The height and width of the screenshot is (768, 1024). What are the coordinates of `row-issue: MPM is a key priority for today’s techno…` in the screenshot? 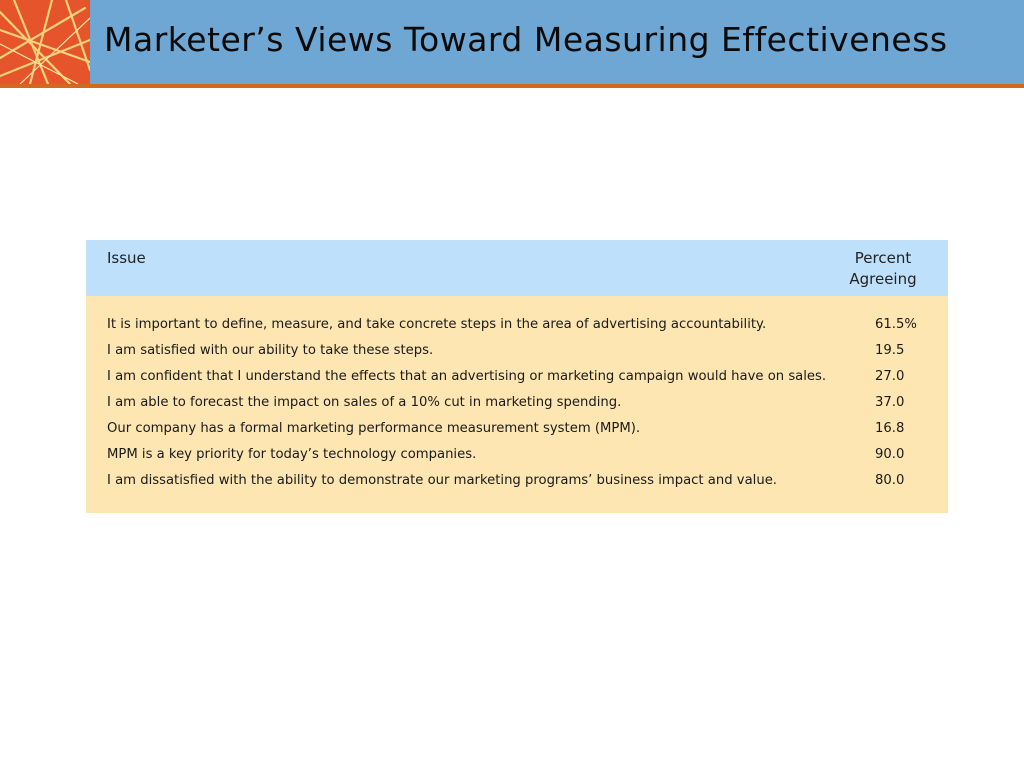 It's located at (292, 454).